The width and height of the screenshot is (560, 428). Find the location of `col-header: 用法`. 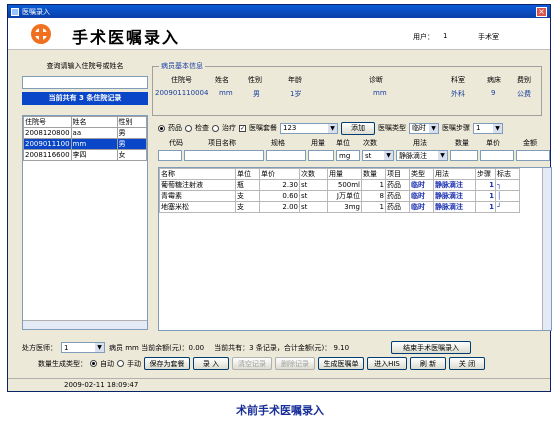

col-header: 用法 is located at coordinates (454, 174).